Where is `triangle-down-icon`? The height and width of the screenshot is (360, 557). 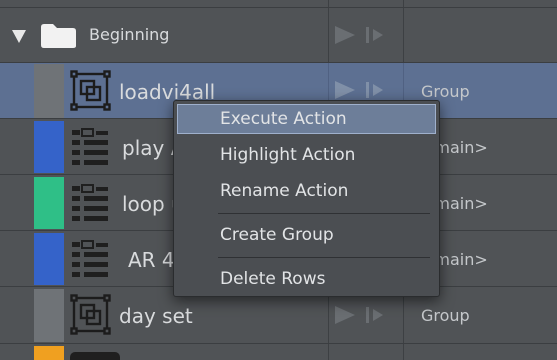 triangle-down-icon is located at coordinates (19, 37).